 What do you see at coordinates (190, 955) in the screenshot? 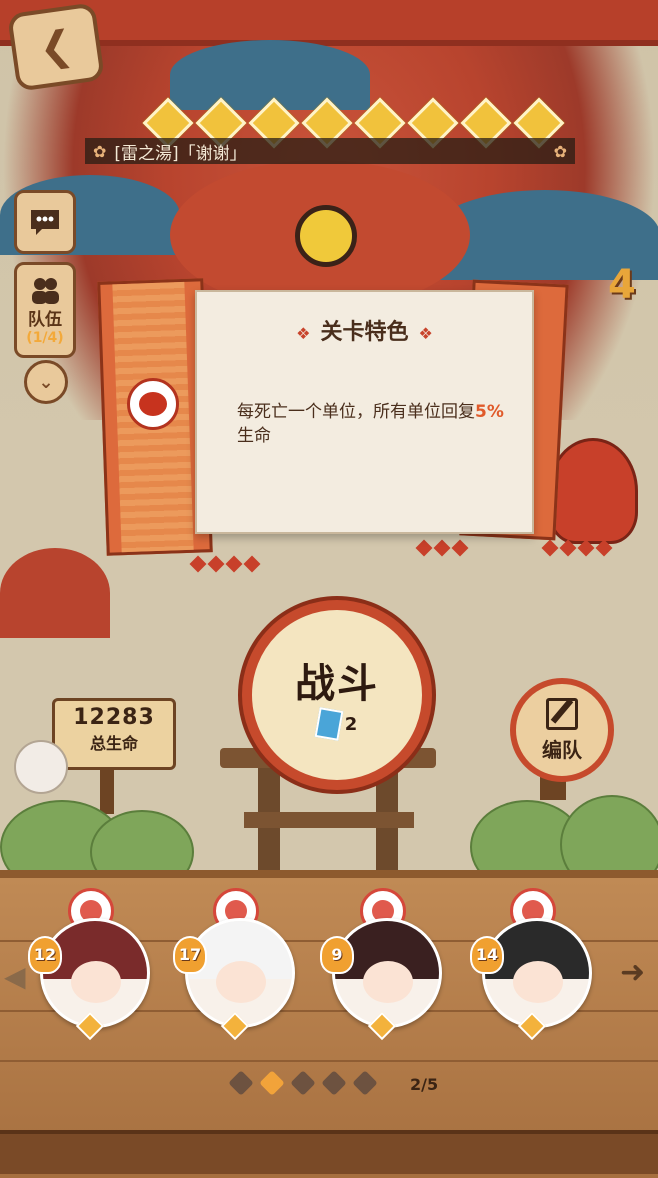
I see `shikigami-level: 17` at bounding box center [190, 955].